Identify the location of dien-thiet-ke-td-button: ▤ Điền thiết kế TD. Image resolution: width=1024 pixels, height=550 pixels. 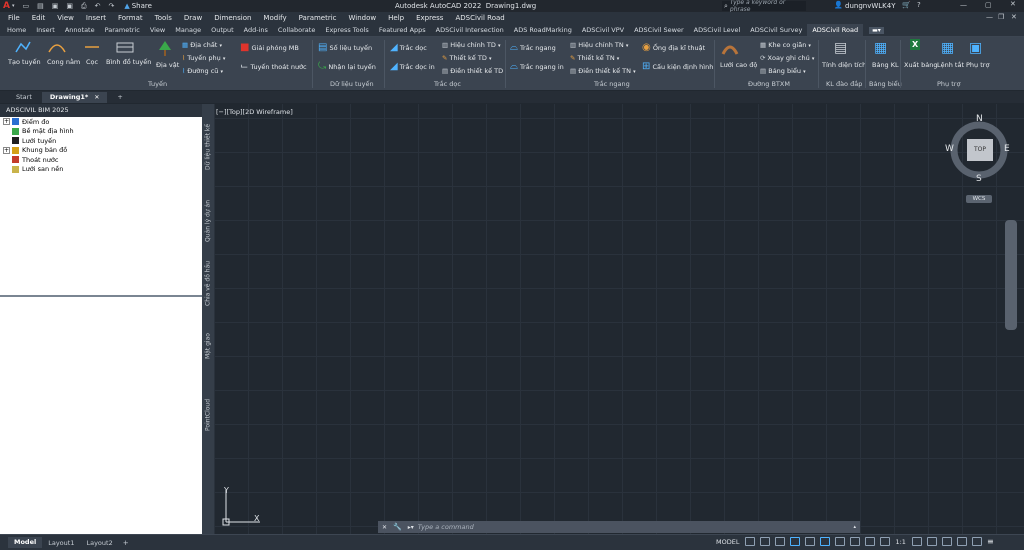
(472, 71).